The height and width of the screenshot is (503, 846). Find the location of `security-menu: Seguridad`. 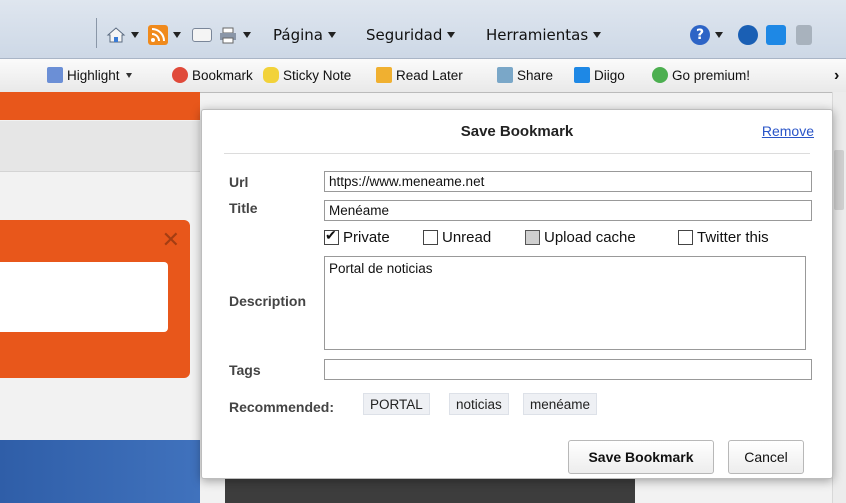

security-menu: Seguridad is located at coordinates (411, 35).